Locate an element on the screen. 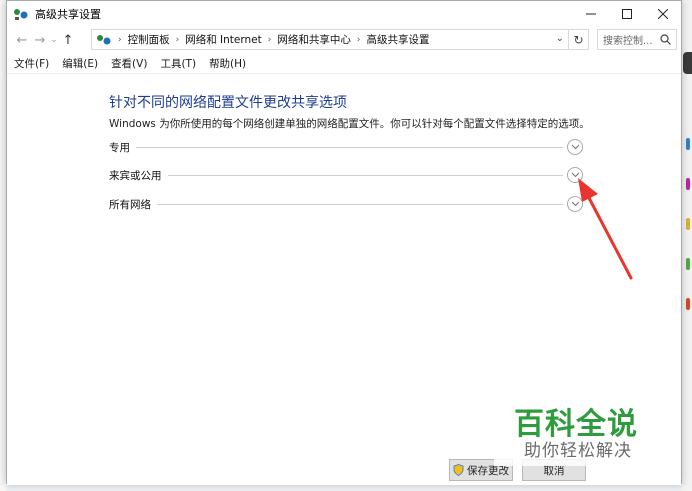 The height and width of the screenshot is (491, 692). window-title: 高级共享设置 is located at coordinates (68, 14).